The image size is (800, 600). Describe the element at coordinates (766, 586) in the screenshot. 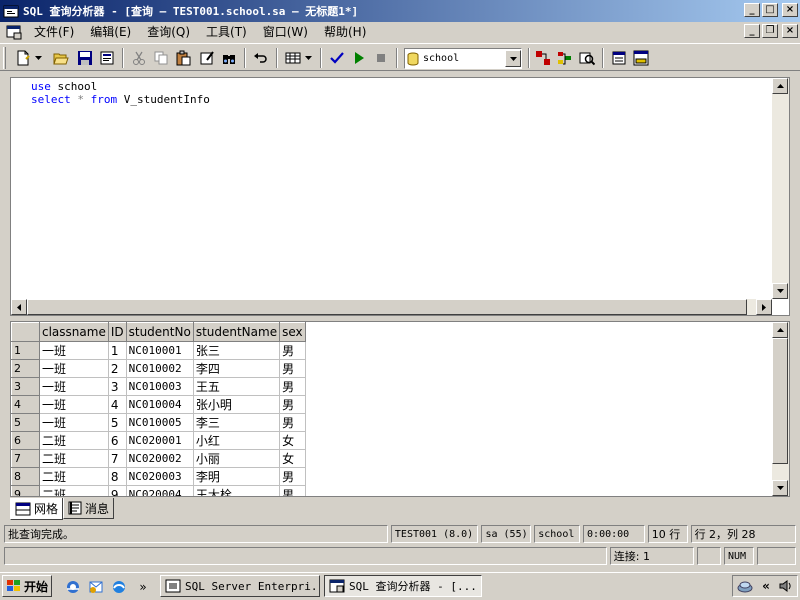

I see `tray-collapse-chevron-icon: «` at that location.